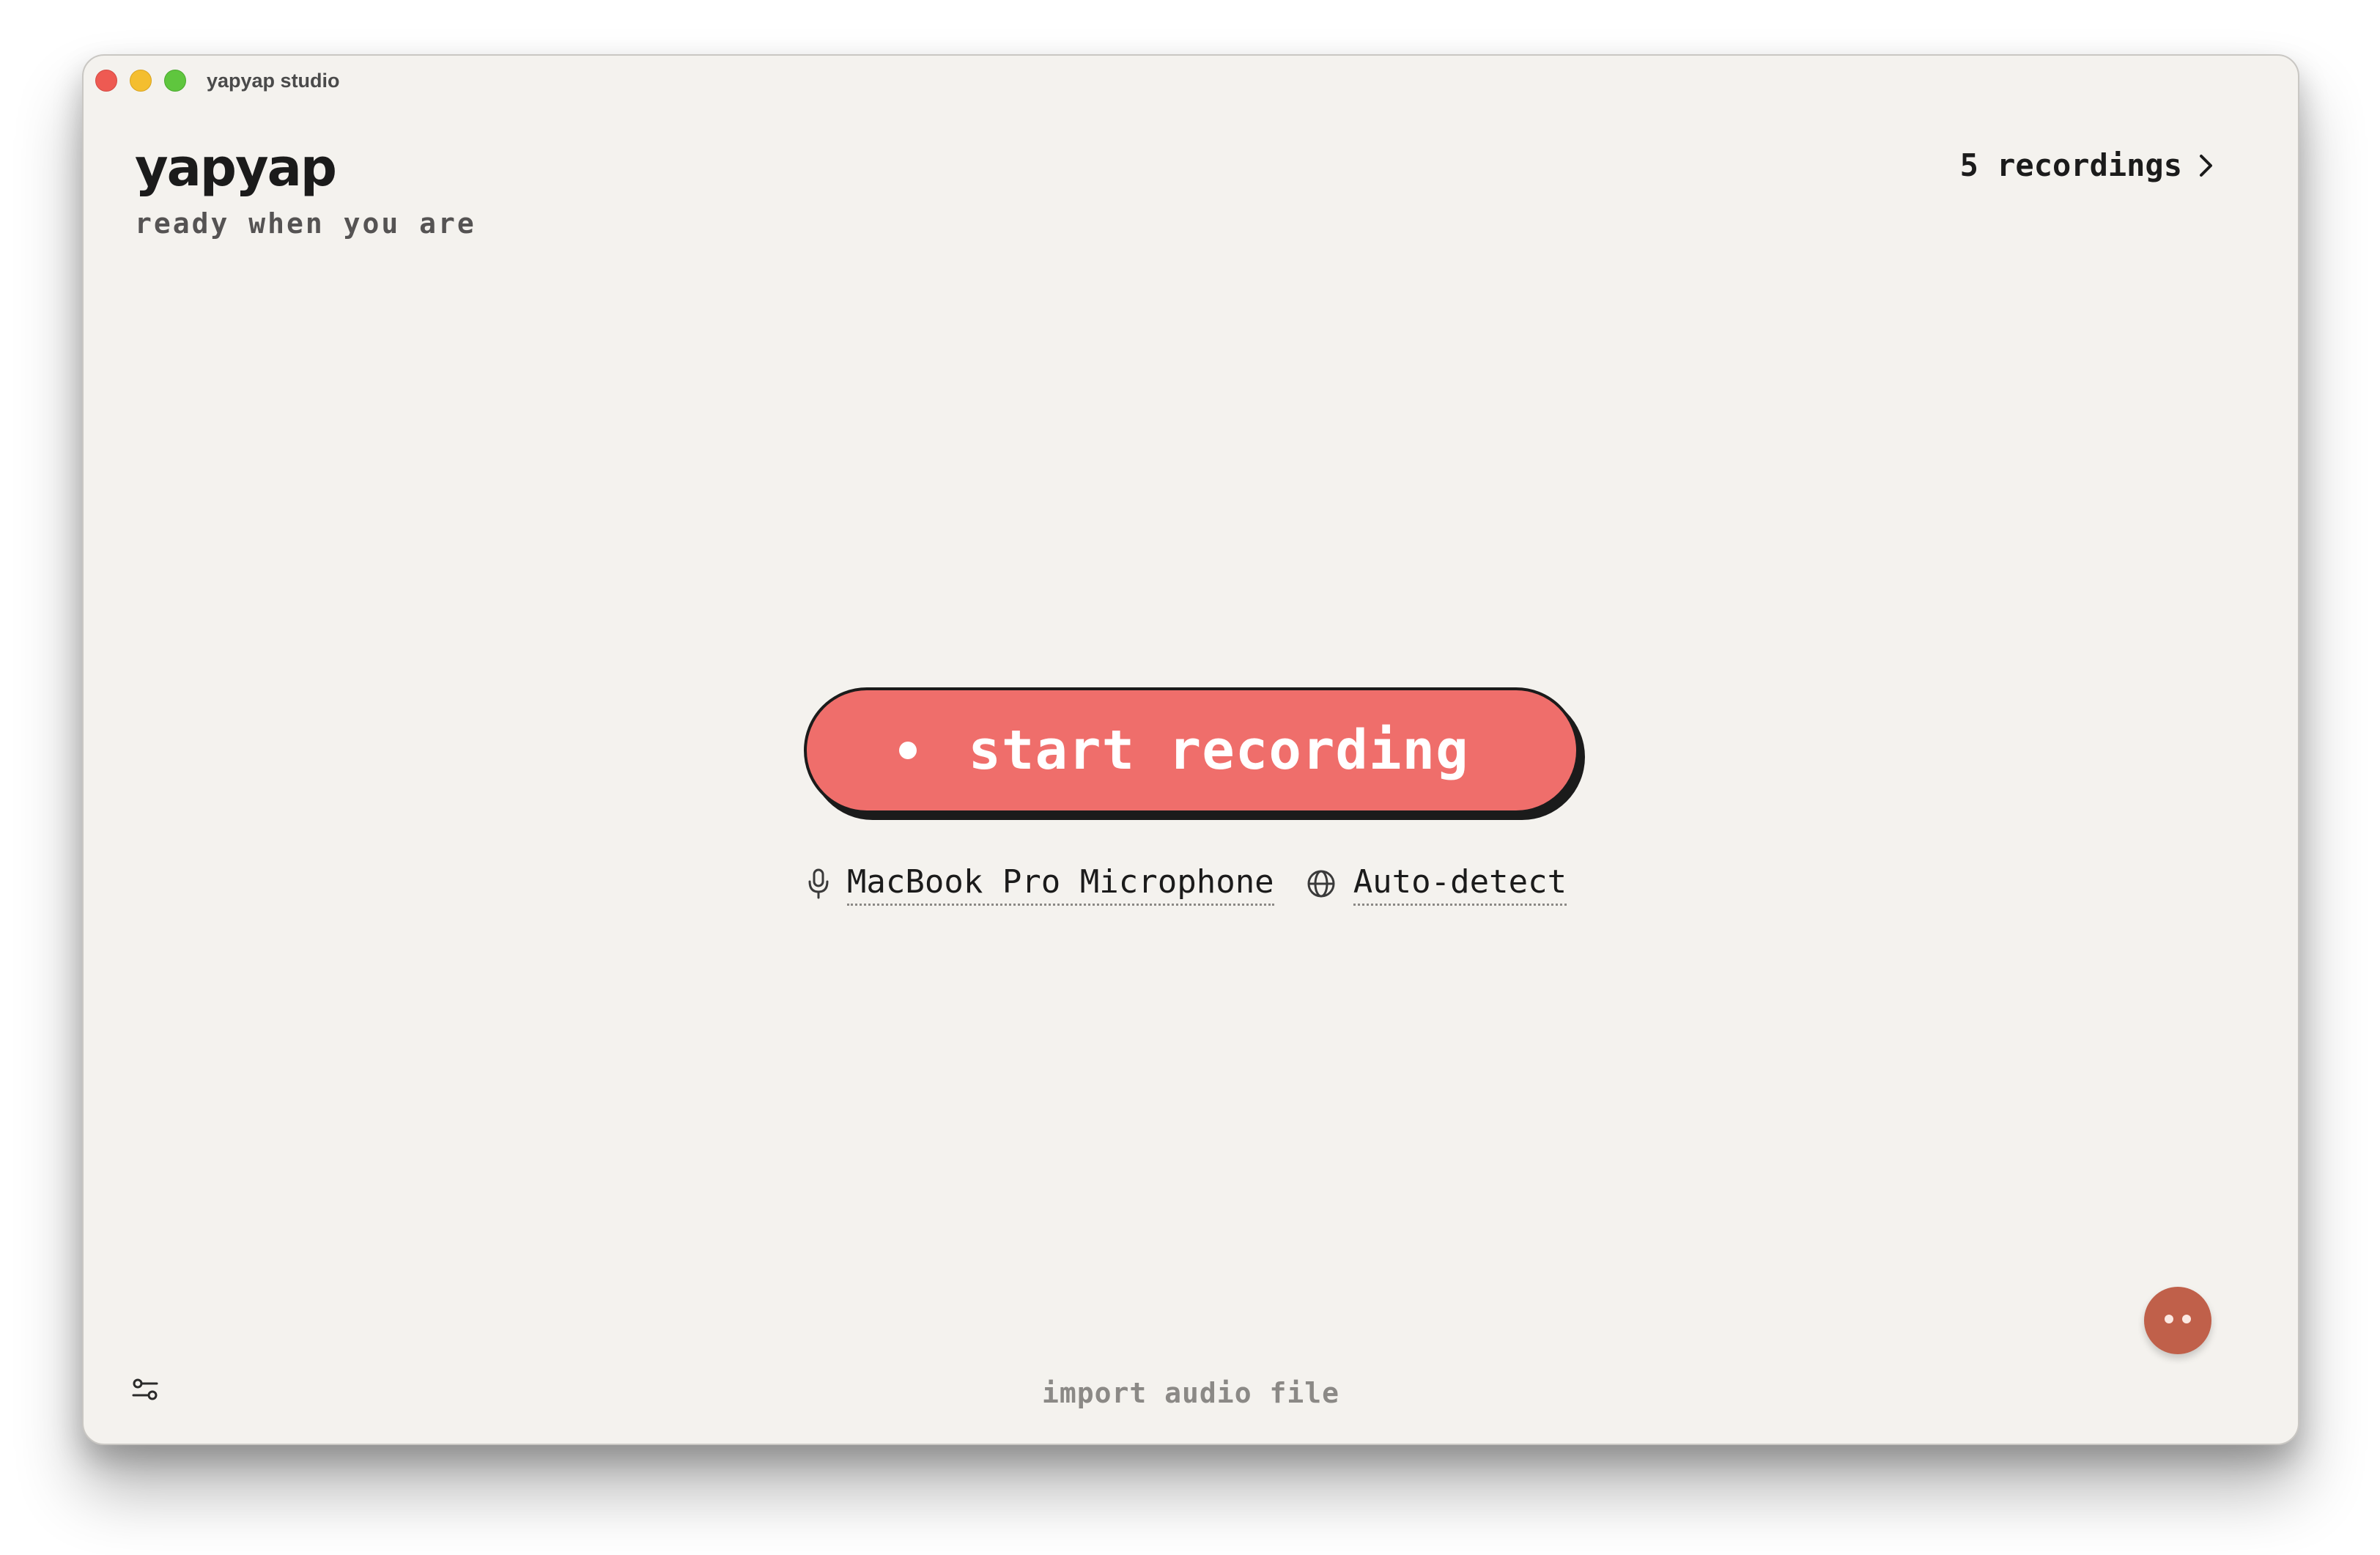 The image size is (2380, 1555). What do you see at coordinates (1321, 883) in the screenshot?
I see `globe-icon` at bounding box center [1321, 883].